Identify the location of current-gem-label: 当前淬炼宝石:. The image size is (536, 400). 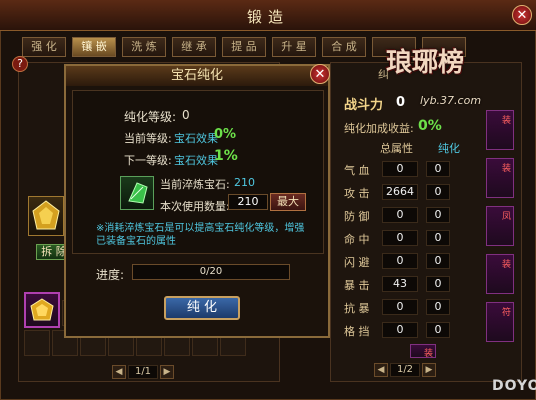
(195, 184).